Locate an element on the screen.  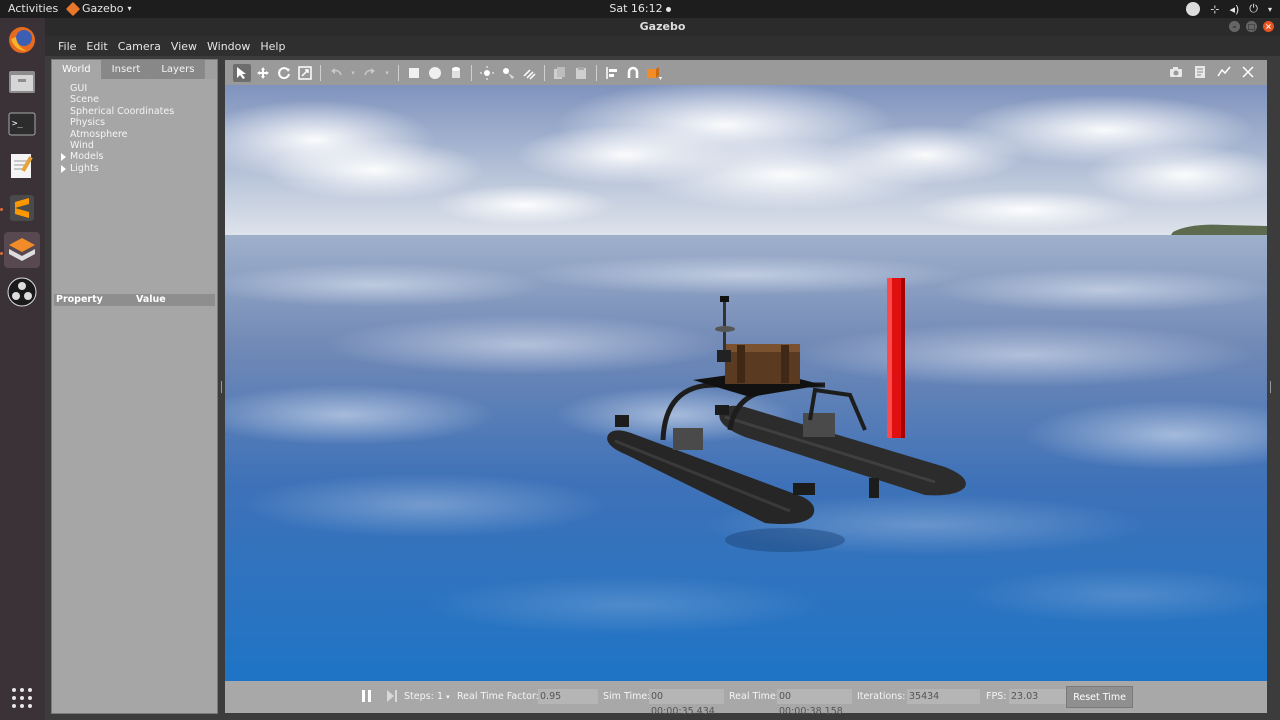
tree-item-gui: GUI is located at coordinates (134, 88).